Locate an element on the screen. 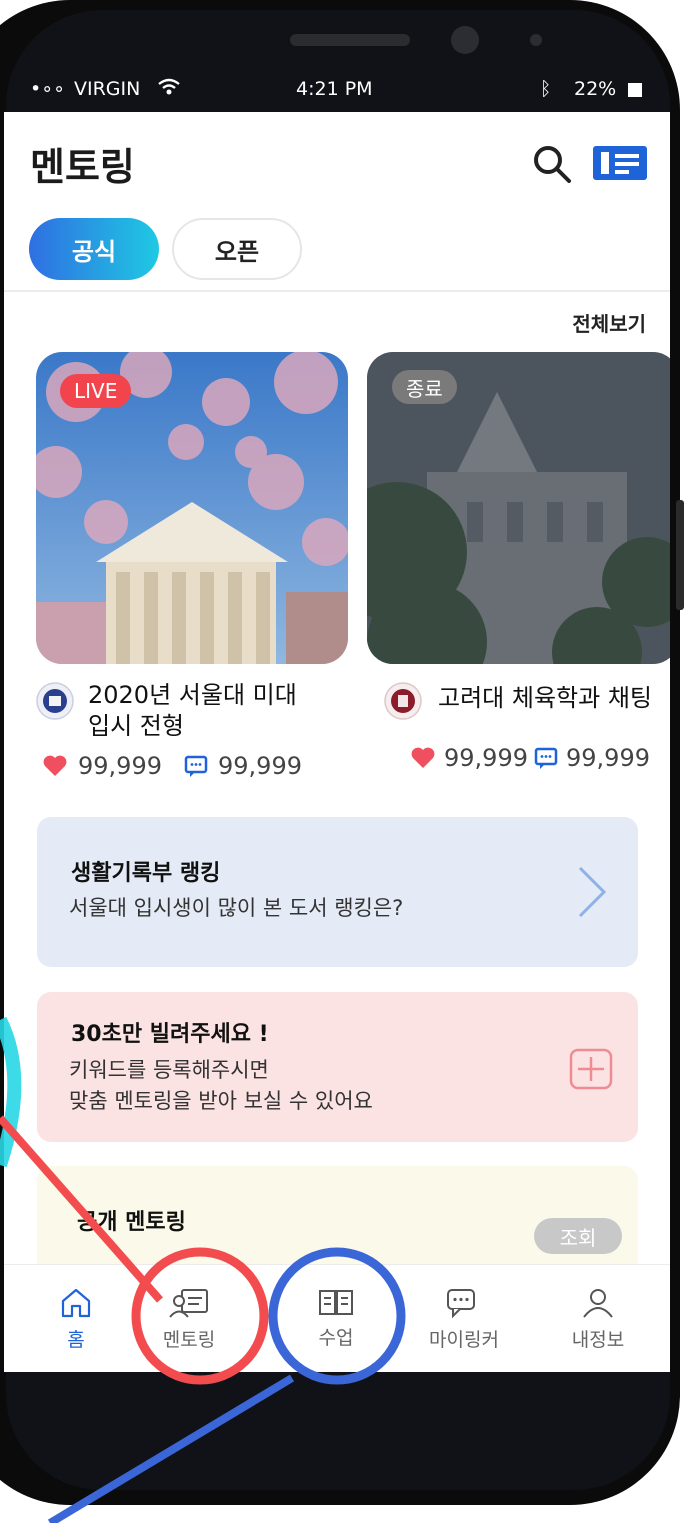 This screenshot has width=686, height=1523. red-pointer-line is located at coordinates (82, 1209).